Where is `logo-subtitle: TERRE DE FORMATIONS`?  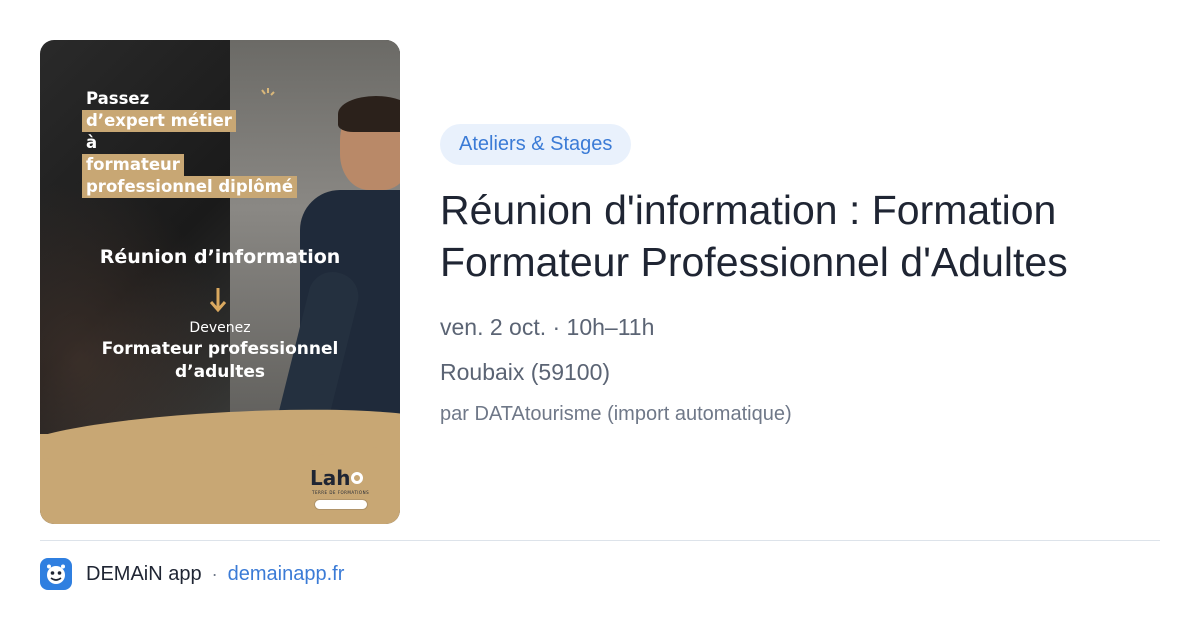
logo-subtitle: TERRE DE FORMATIONS is located at coordinates (341, 492).